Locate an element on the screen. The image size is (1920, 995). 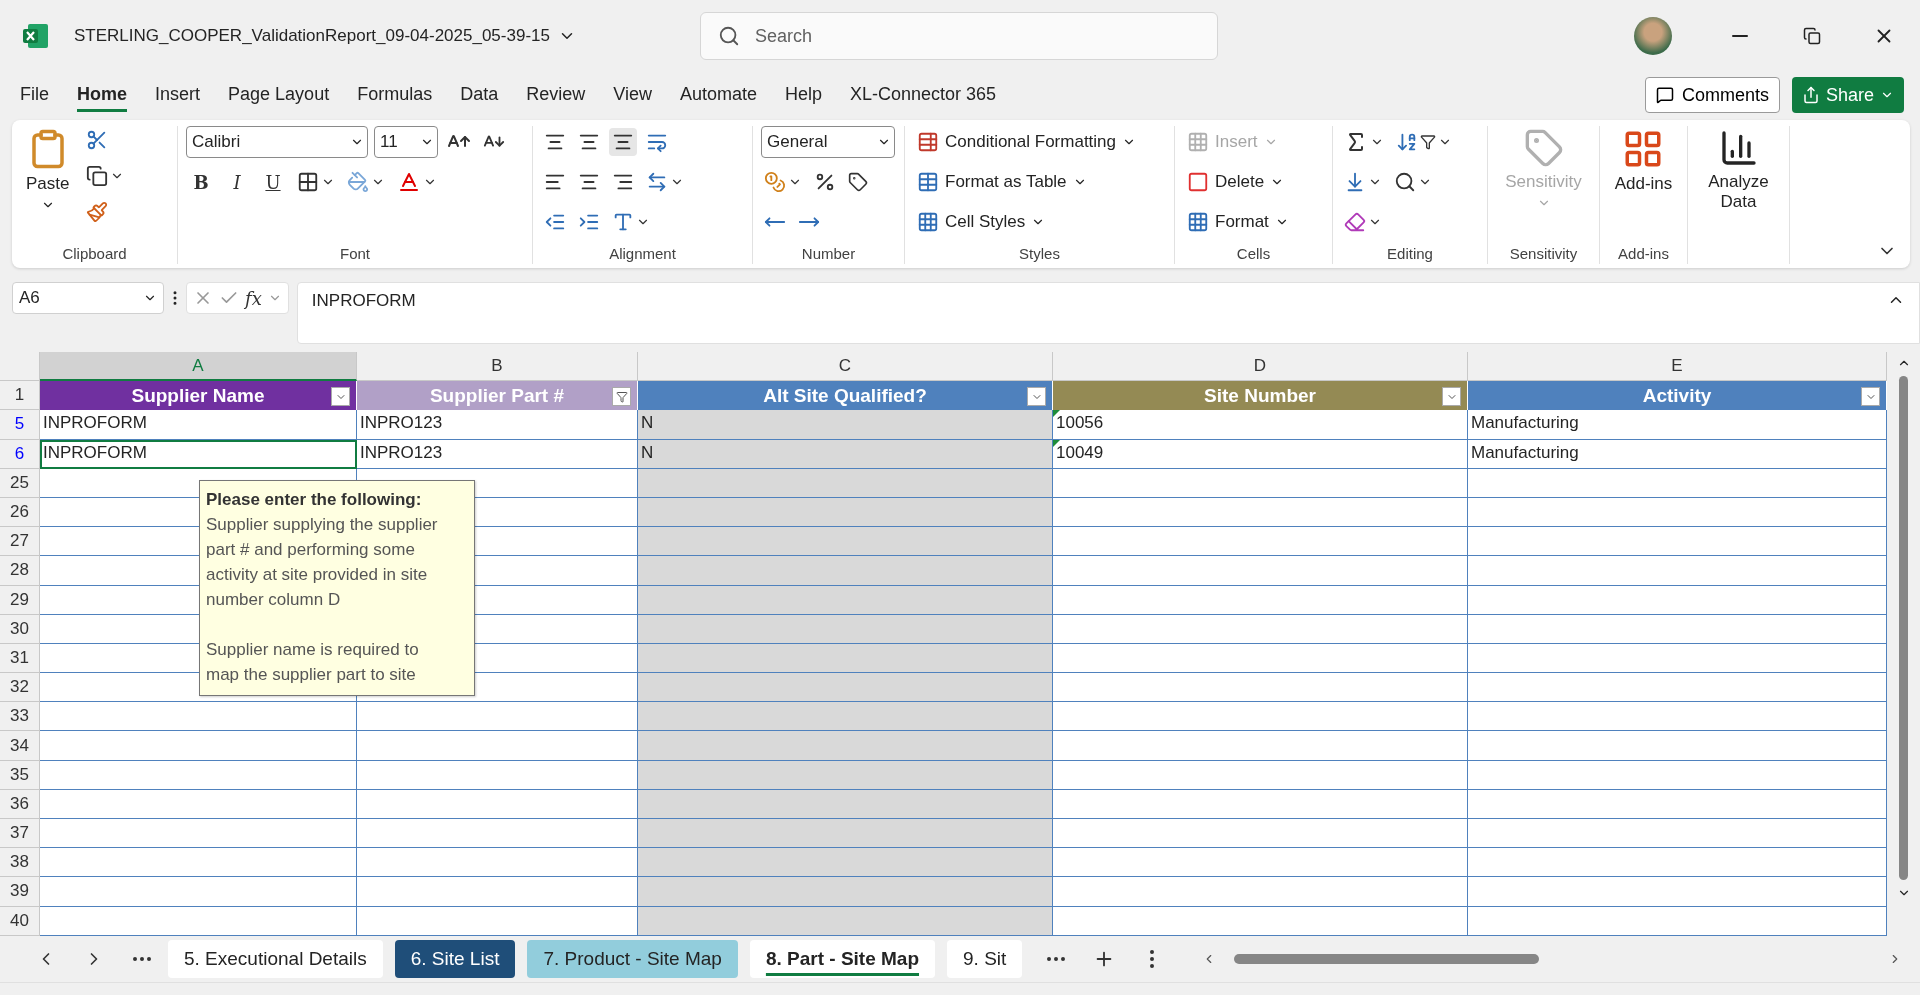
group-label: Alignment is located at coordinates (642, 253).